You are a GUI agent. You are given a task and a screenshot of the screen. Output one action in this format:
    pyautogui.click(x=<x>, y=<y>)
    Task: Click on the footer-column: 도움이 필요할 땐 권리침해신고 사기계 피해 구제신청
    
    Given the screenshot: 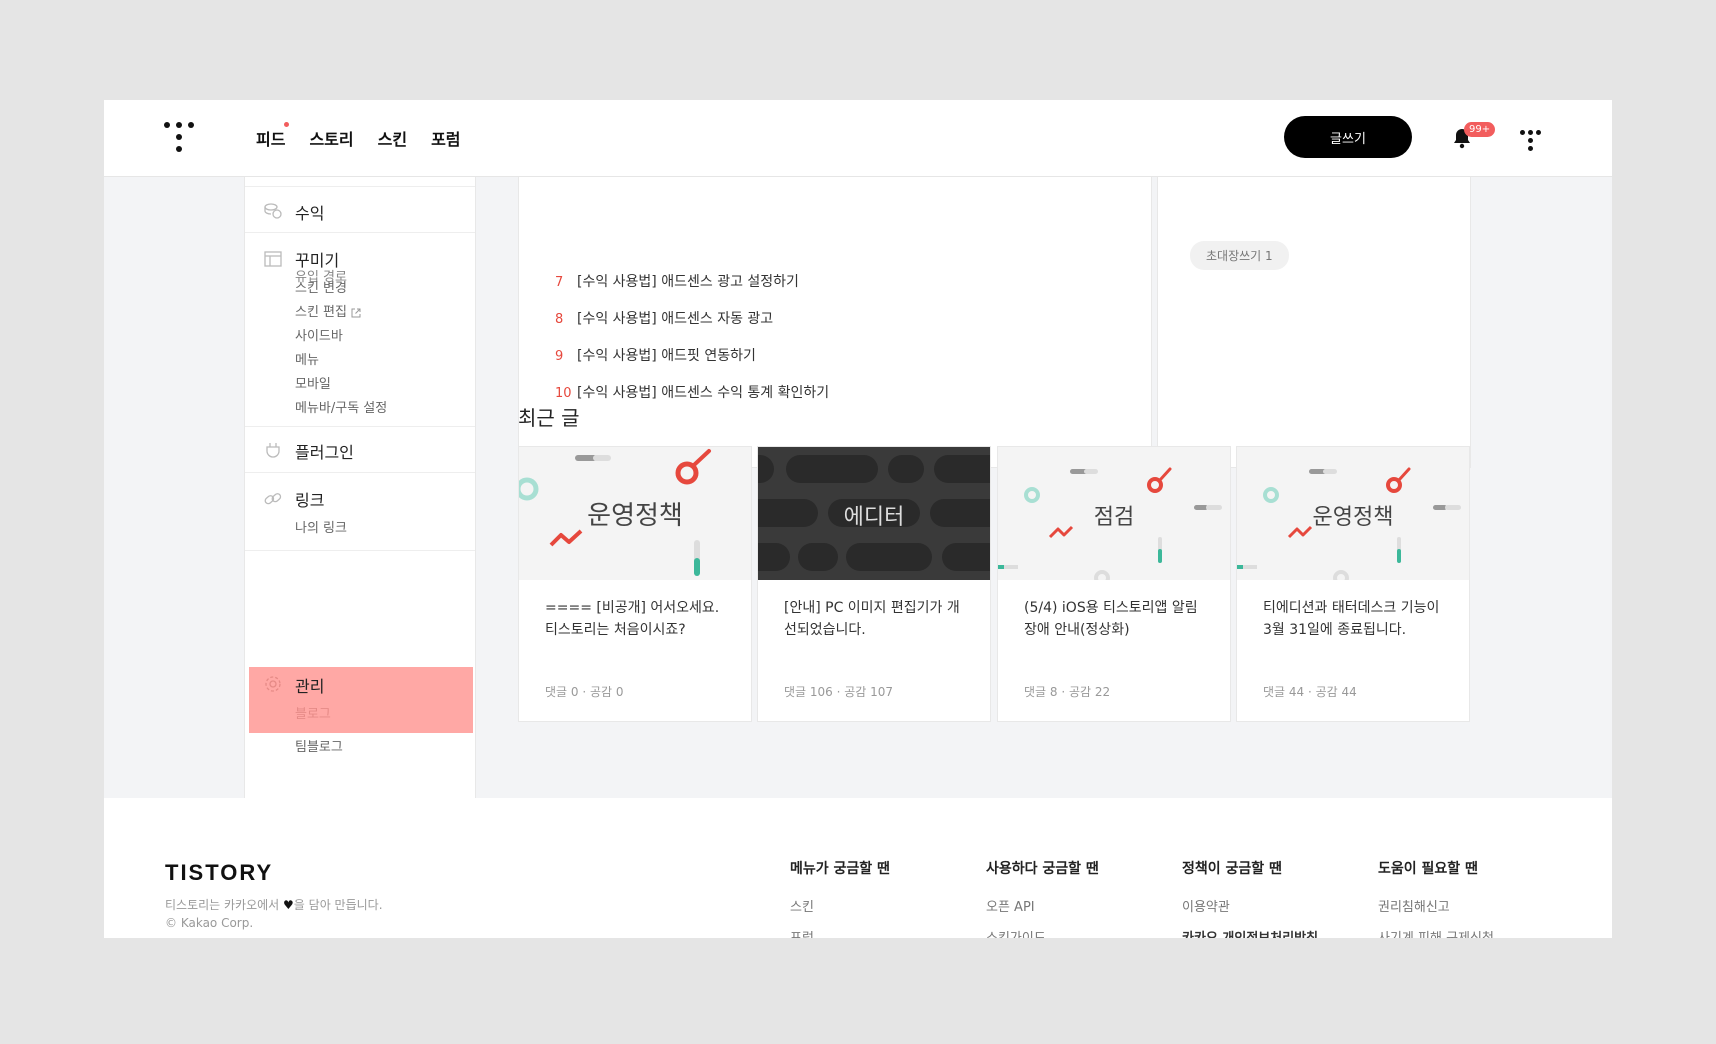 What is the action you would take?
    pyautogui.click(x=1436, y=898)
    